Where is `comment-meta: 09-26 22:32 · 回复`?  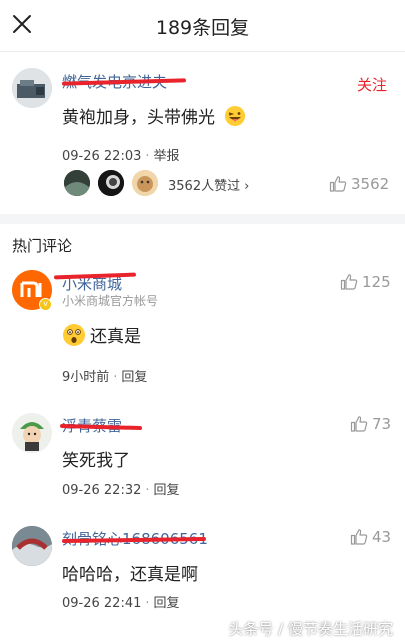 comment-meta: 09-26 22:32 · 回复 is located at coordinates (121, 490).